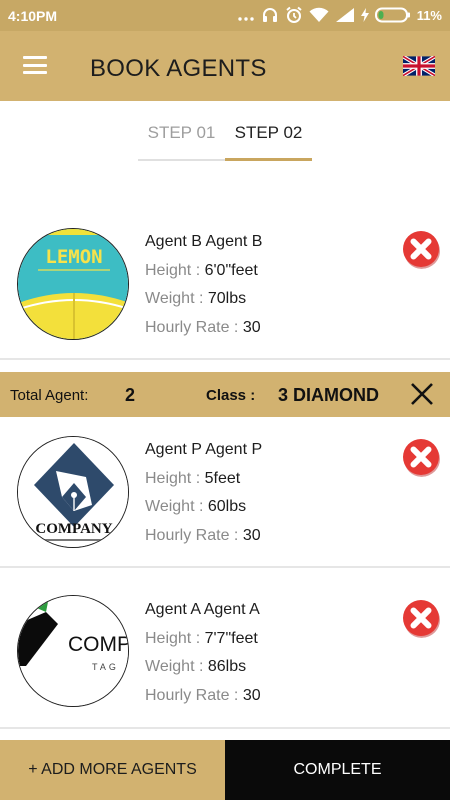 The width and height of the screenshot is (450, 800). I want to click on height-value: 7'7"feet, so click(231, 638).